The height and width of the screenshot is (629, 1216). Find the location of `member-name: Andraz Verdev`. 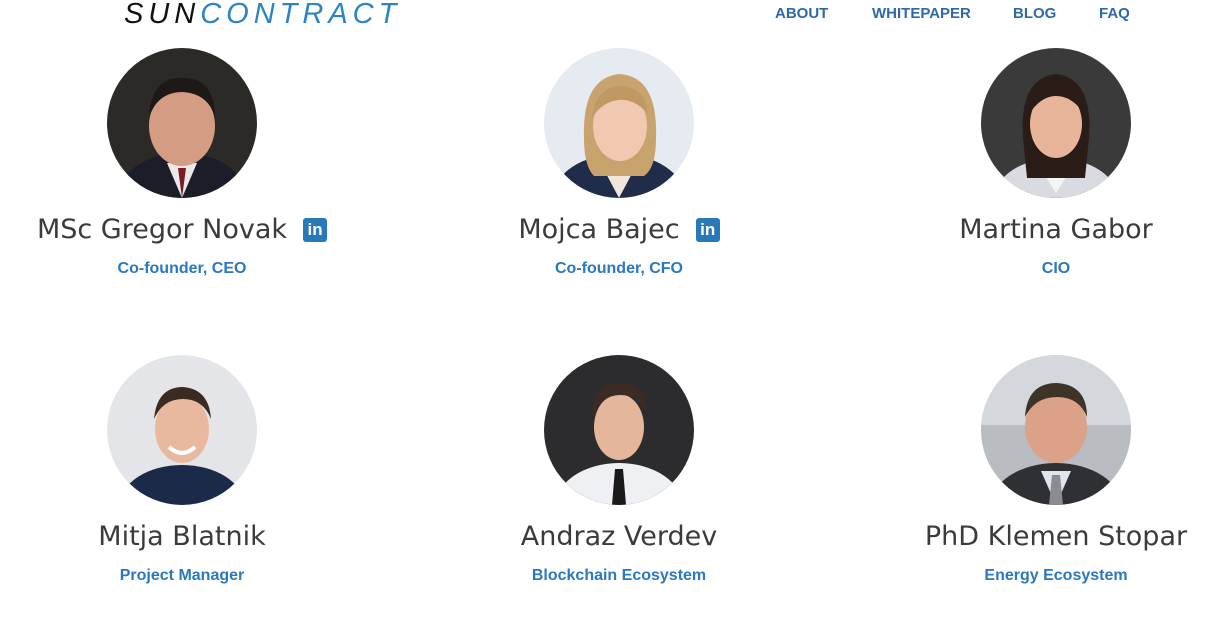

member-name: Andraz Verdev is located at coordinates (619, 536).